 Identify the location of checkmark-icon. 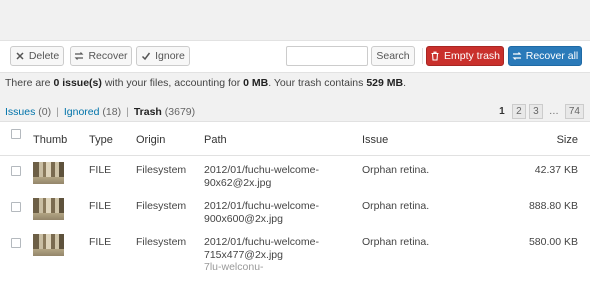
(146, 56).